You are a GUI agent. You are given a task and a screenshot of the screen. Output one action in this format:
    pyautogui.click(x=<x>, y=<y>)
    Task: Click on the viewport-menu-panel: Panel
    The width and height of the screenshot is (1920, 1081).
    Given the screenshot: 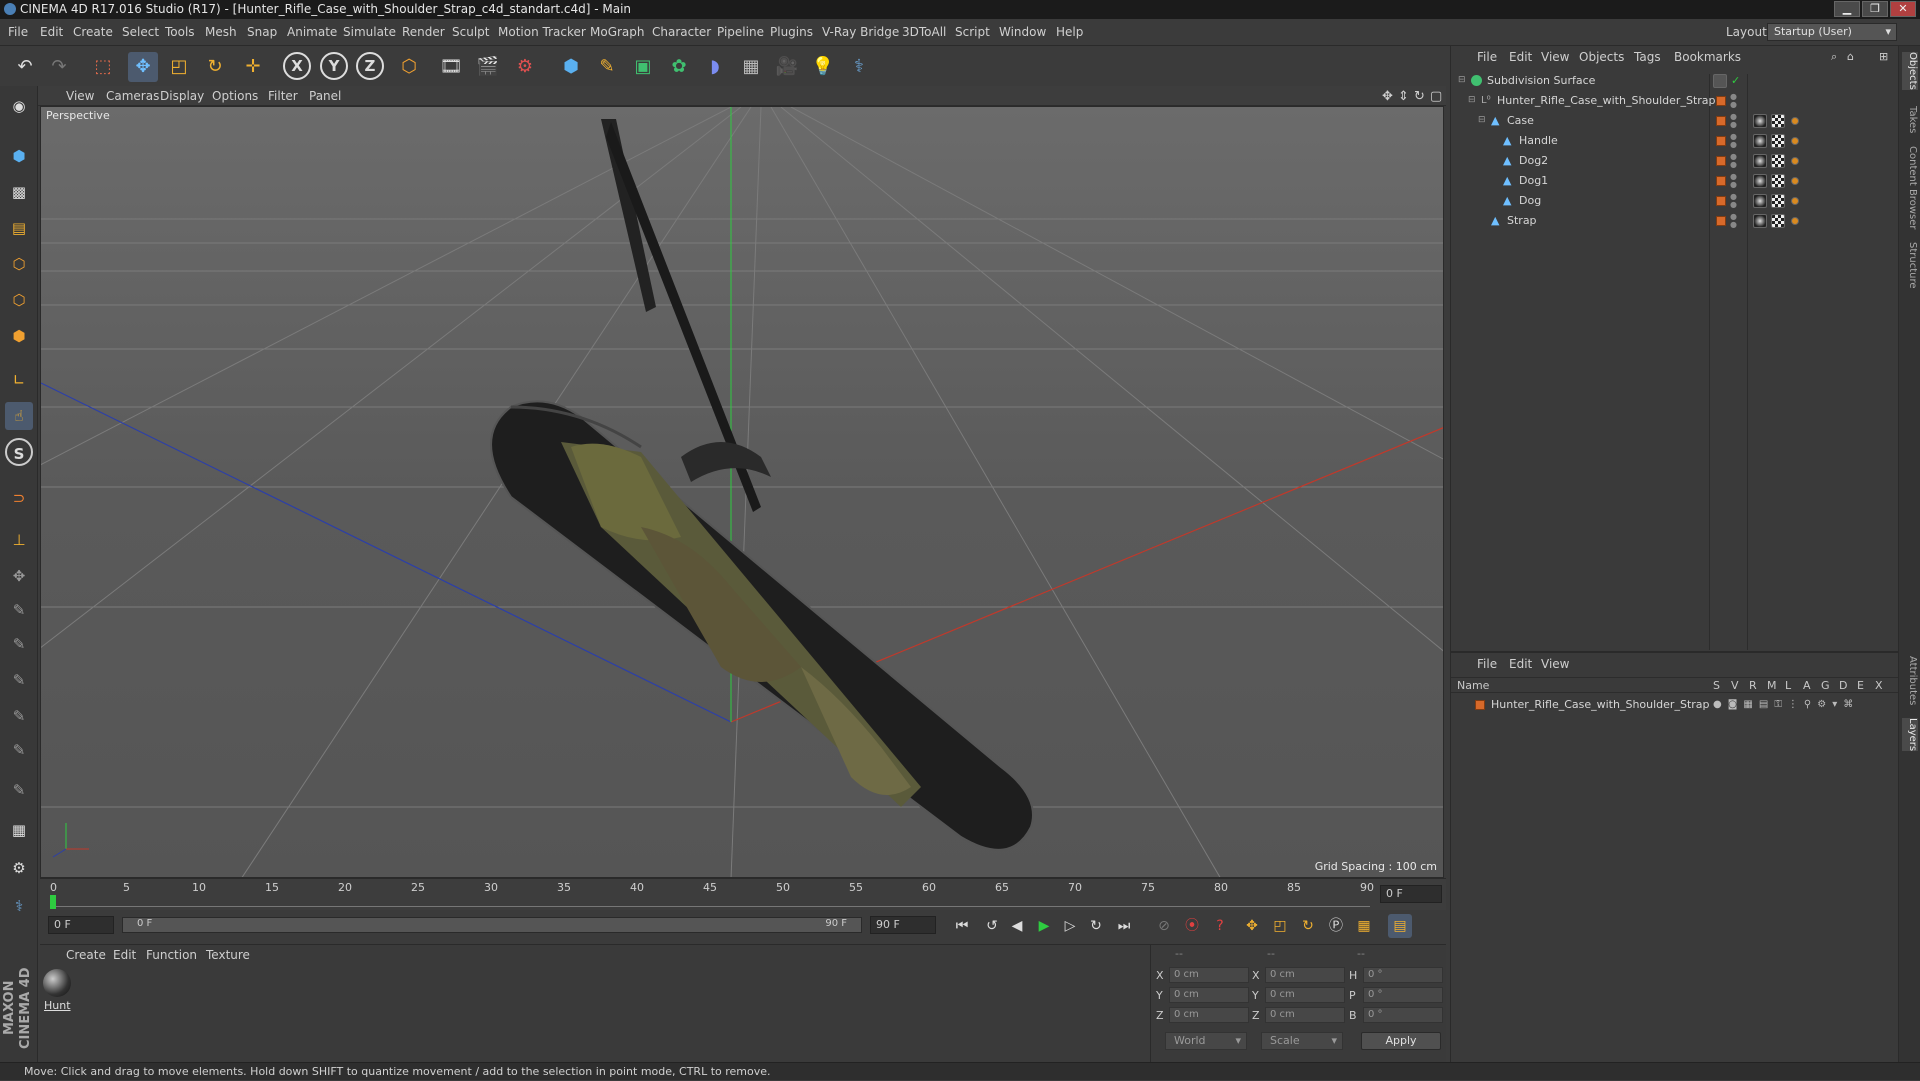 What is the action you would take?
    pyautogui.click(x=325, y=96)
    